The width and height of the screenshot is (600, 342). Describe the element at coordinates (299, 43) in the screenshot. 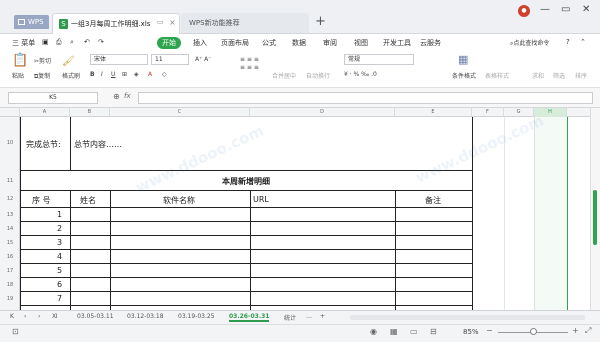

I see `menu-data: 数据` at that location.